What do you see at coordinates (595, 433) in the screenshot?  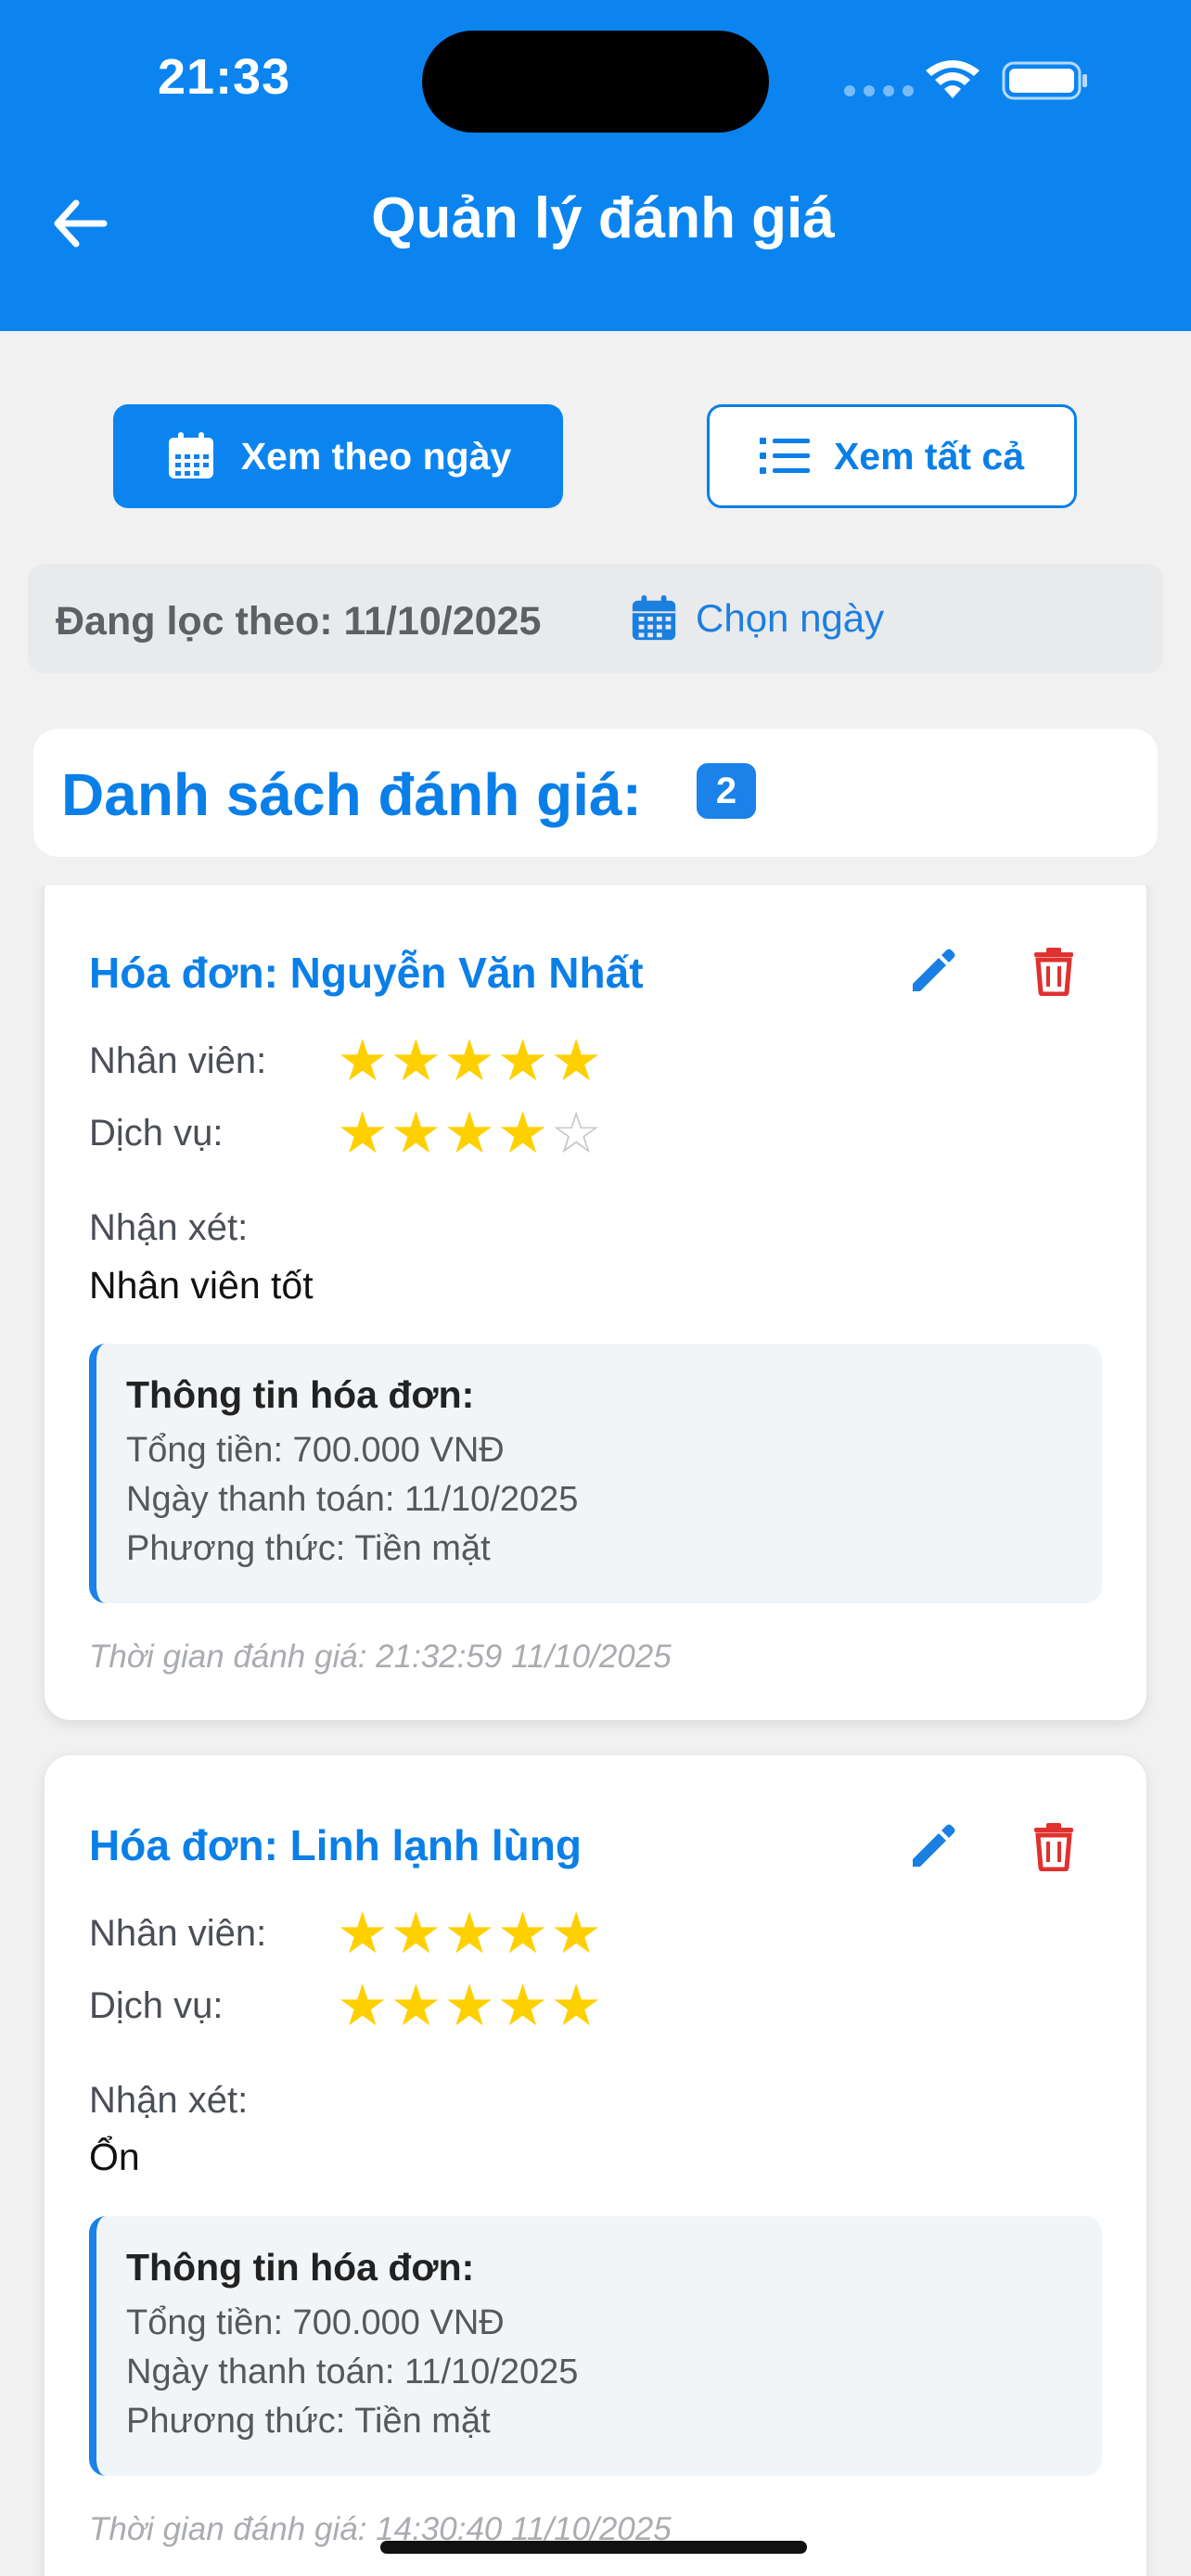 I see `view-mode-bar: Xem theo ngày Xem tất cả` at bounding box center [595, 433].